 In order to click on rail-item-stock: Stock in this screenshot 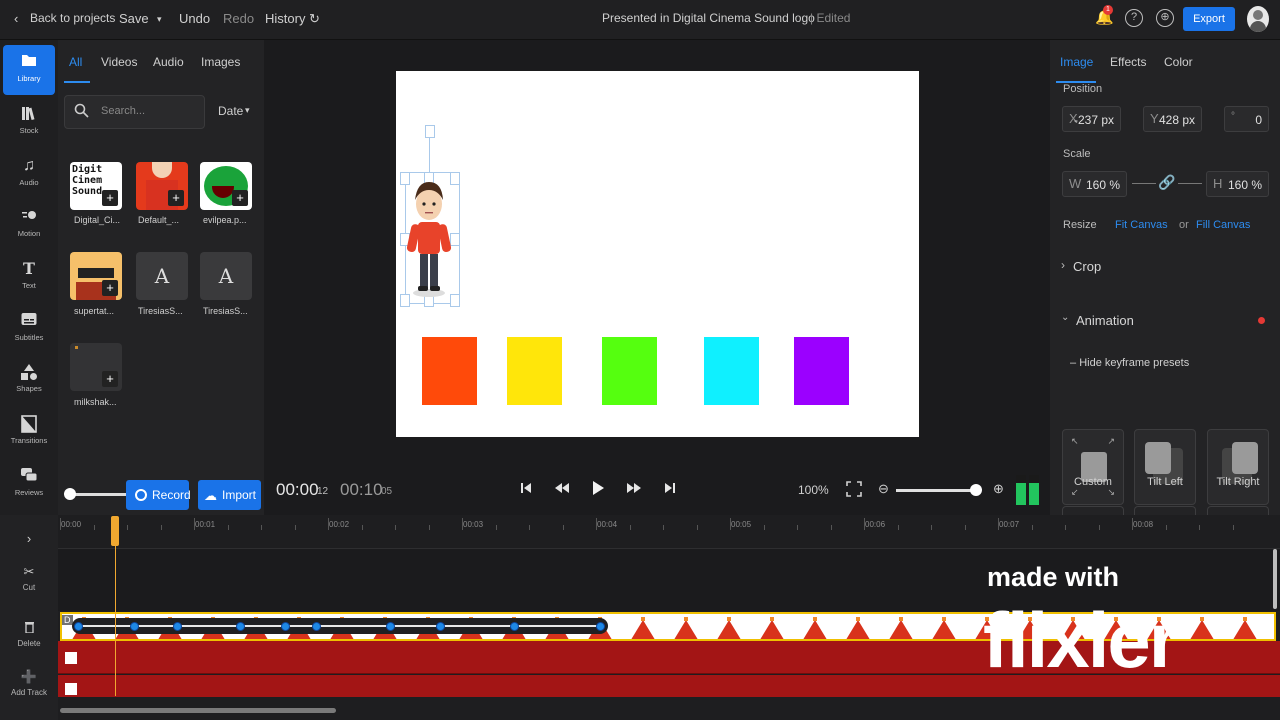, I will do `click(29, 122)`.